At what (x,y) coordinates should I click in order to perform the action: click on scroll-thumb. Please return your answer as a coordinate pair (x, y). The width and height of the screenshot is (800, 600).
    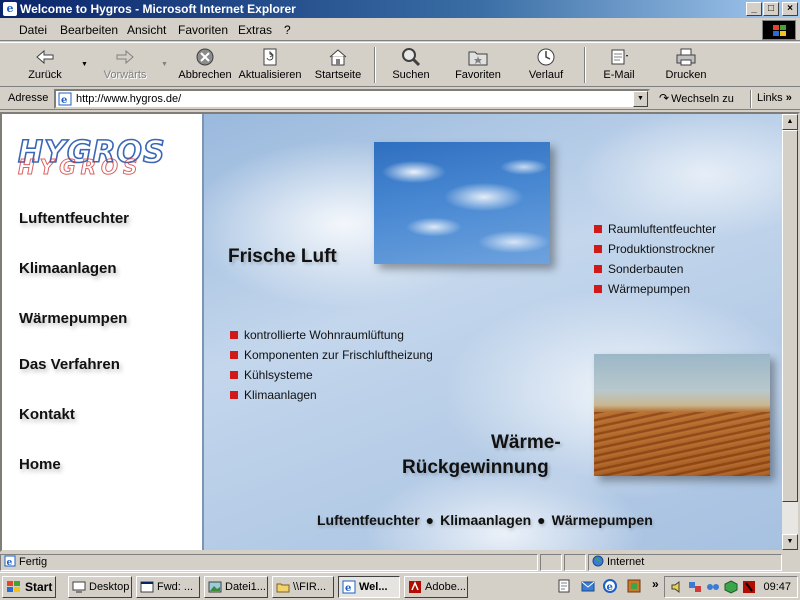
    Looking at the image, I should click on (790, 316).